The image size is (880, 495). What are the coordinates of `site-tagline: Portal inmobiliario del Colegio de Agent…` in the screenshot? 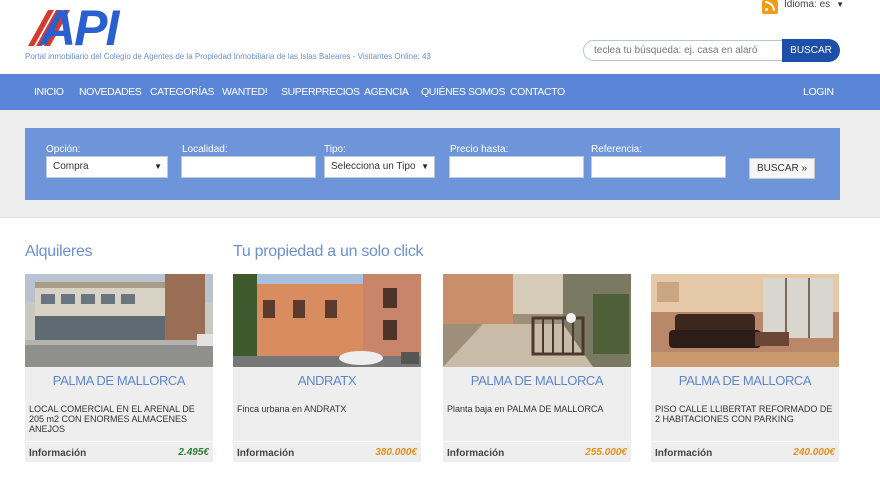 It's located at (228, 56).